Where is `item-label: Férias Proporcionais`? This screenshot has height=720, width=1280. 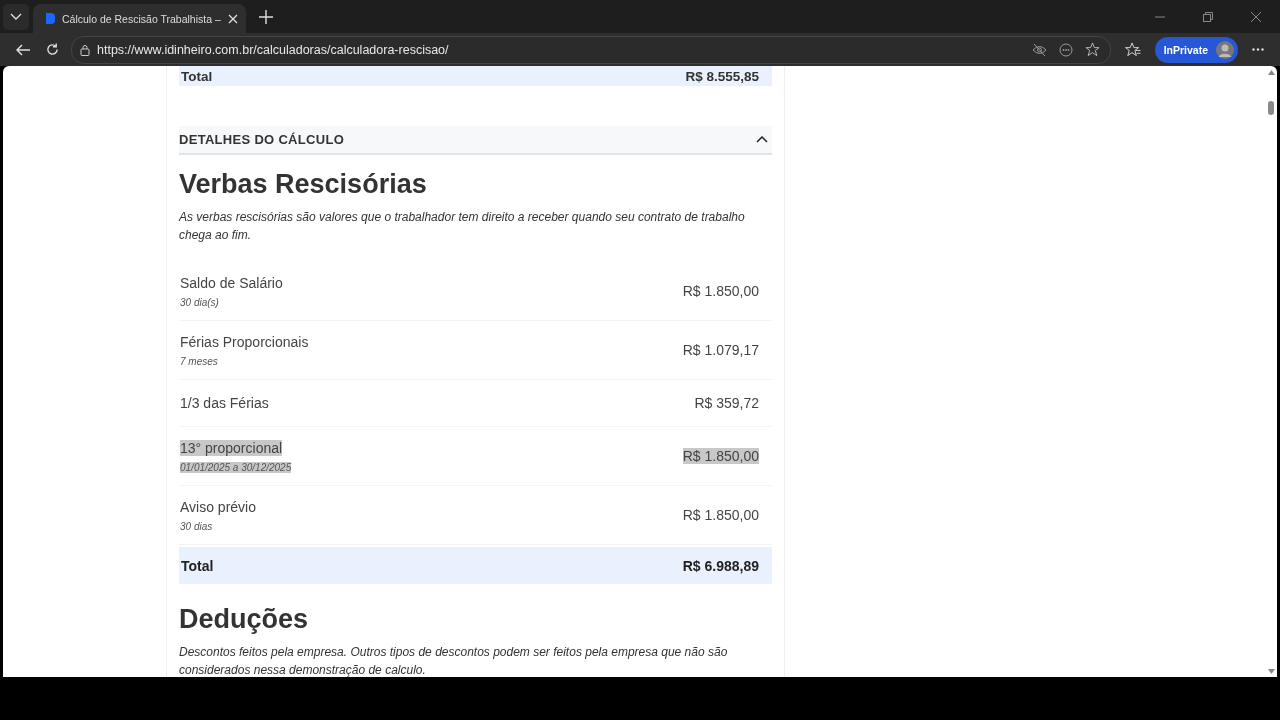
item-label: Férias Proporcionais is located at coordinates (244, 341).